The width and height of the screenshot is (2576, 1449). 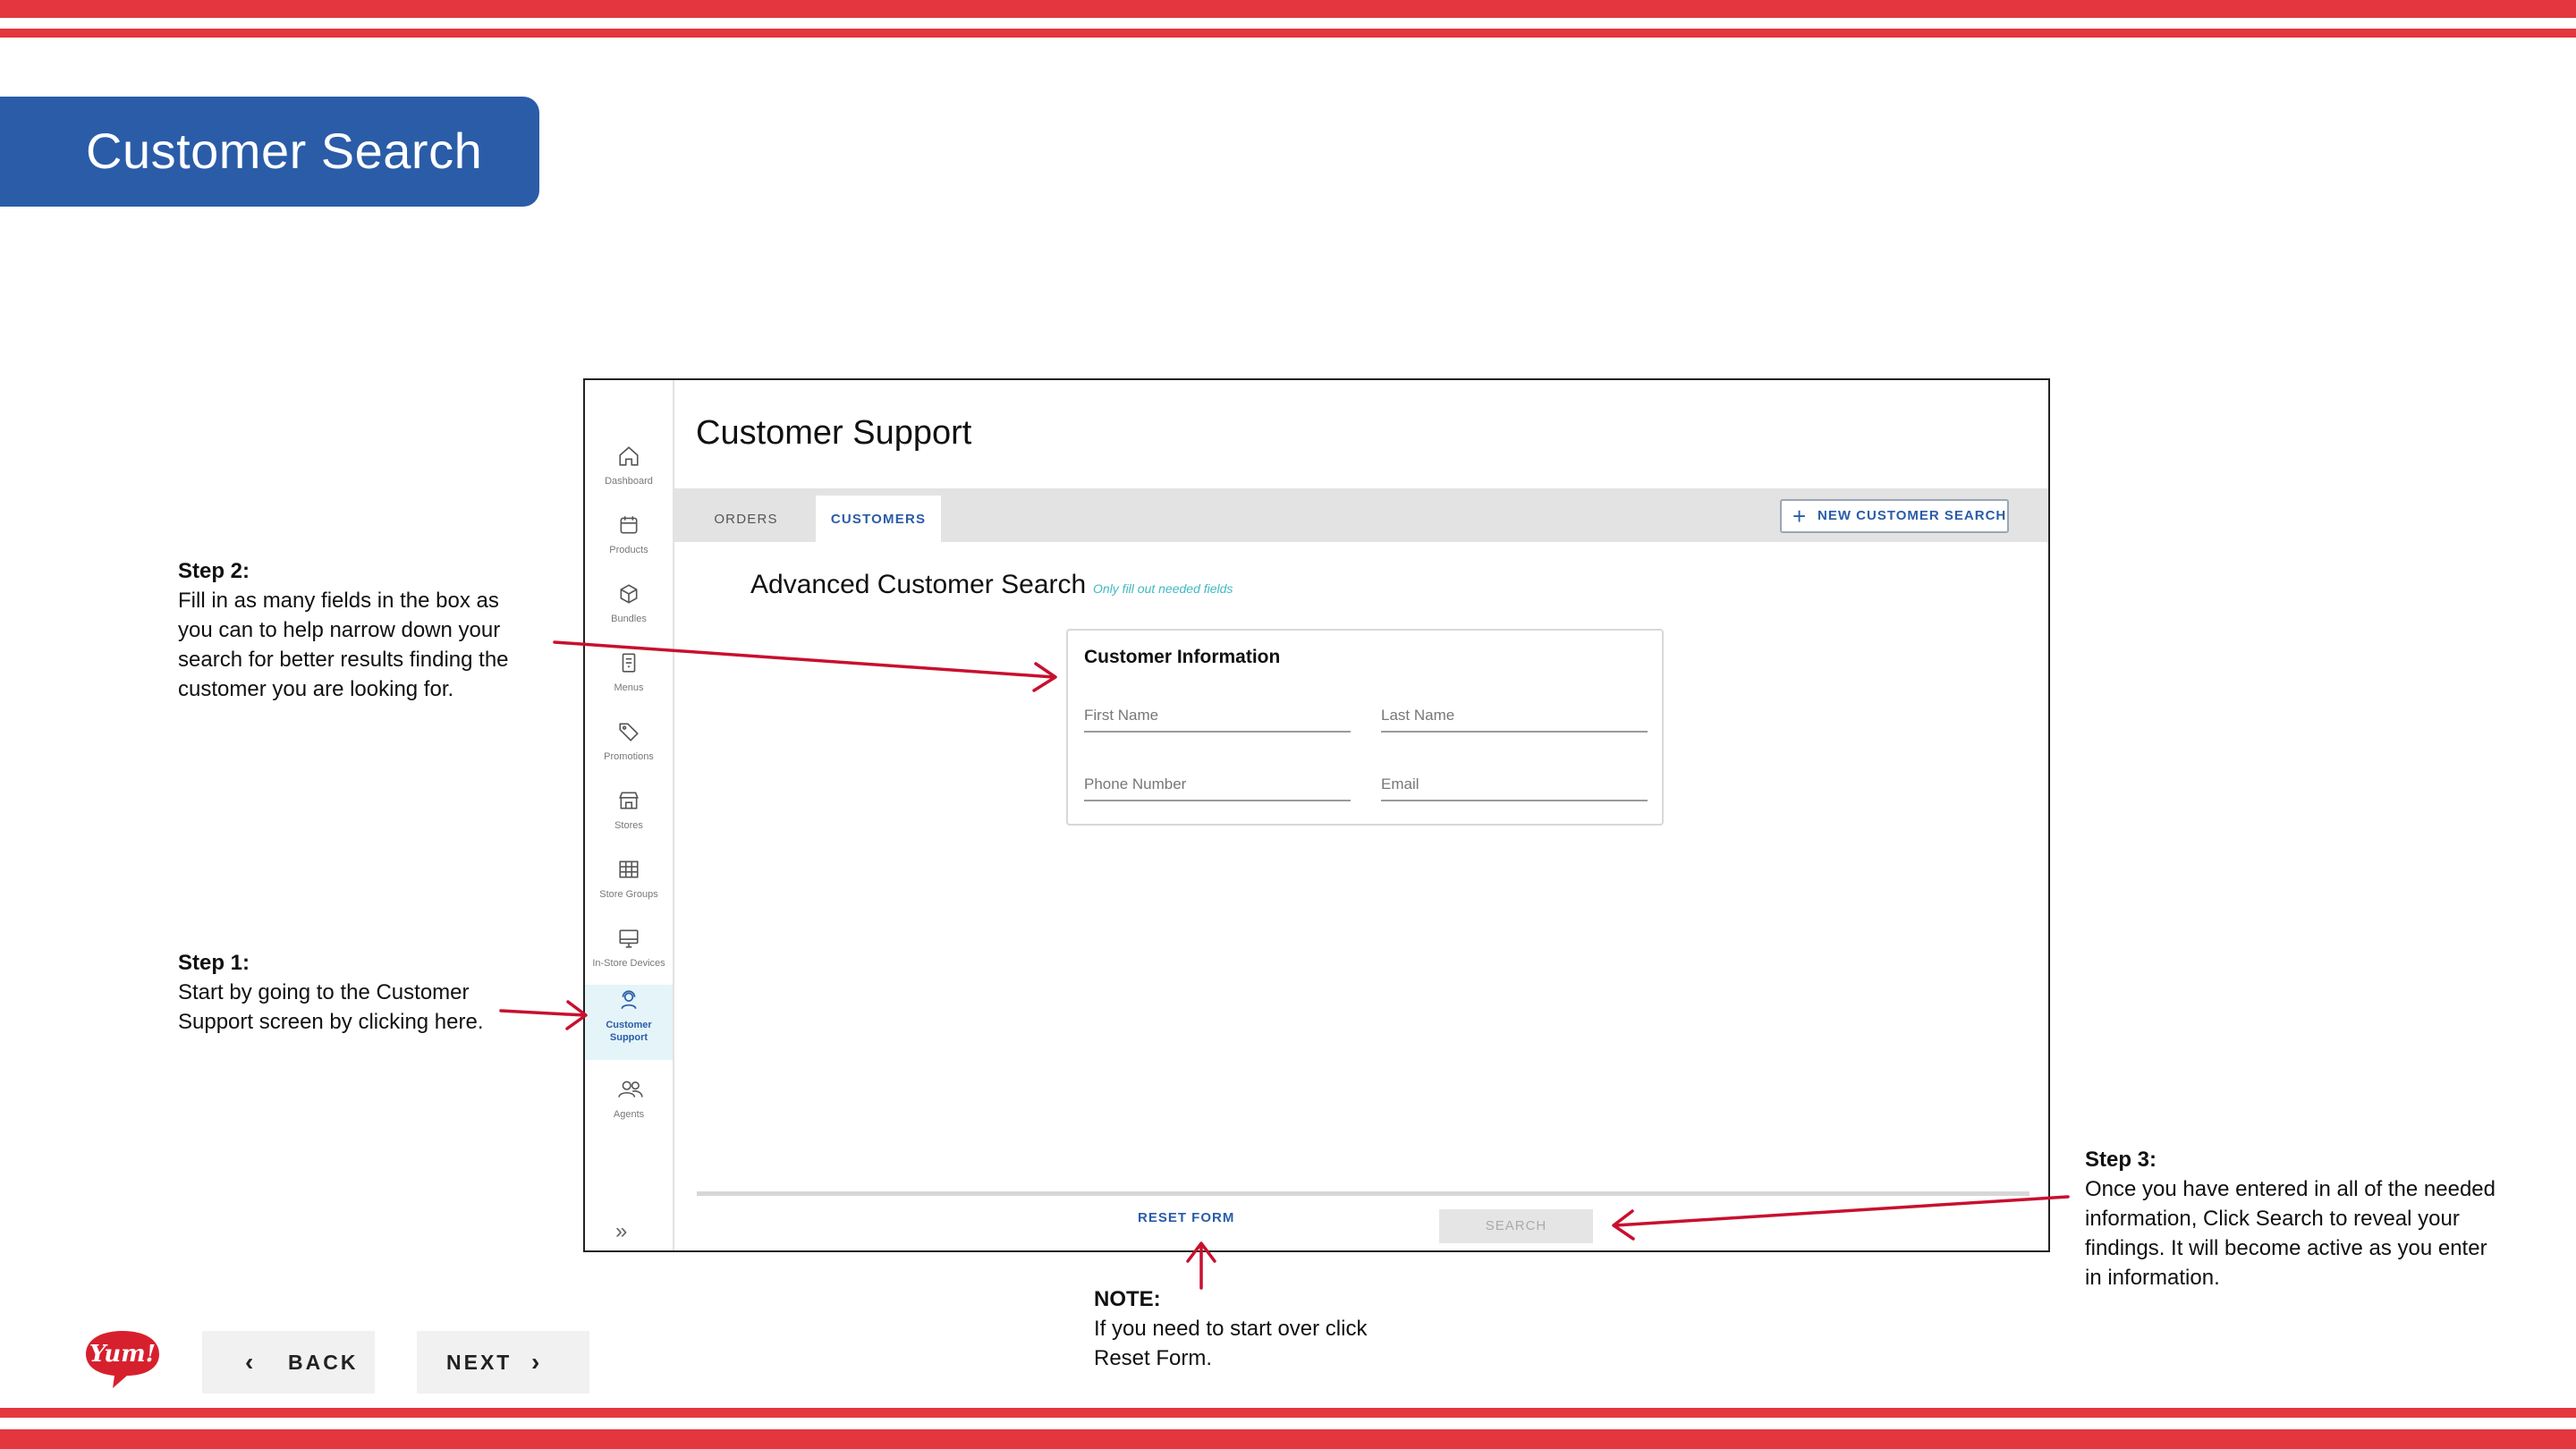 I want to click on note-arrow, so click(x=1201, y=1265).